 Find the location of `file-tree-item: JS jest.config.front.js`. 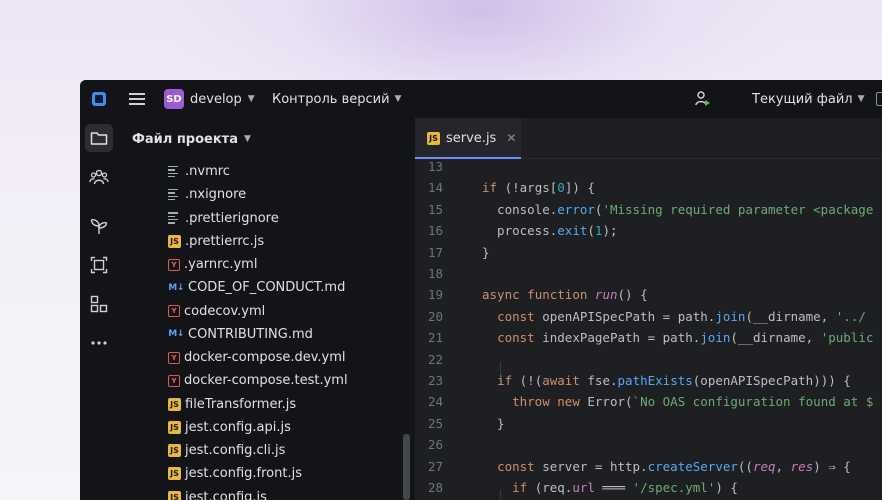

file-tree-item: JS jest.config.front.js is located at coordinates (235, 473).